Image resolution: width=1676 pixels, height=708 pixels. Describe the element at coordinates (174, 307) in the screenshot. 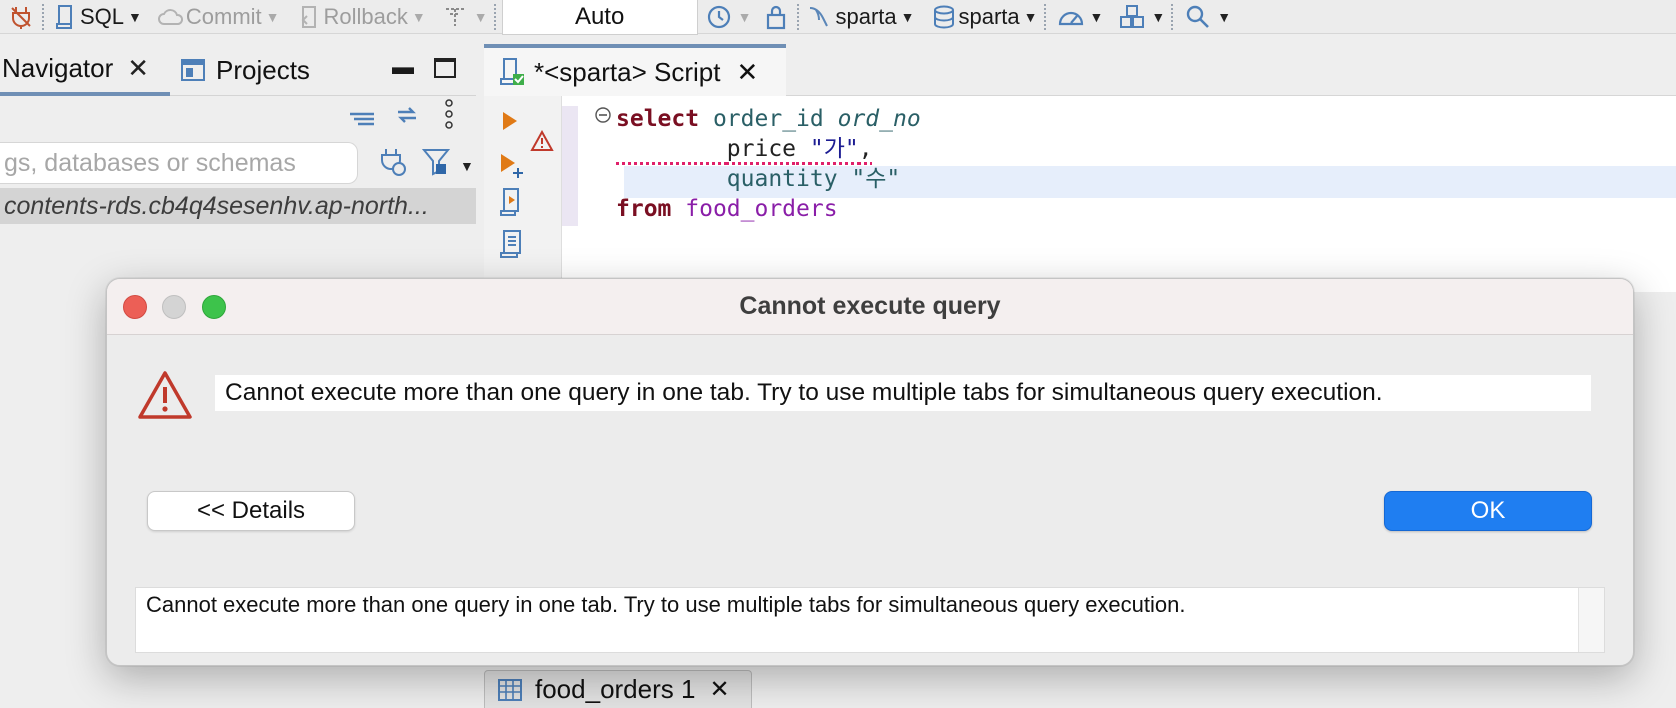

I see `window-minimize-button` at that location.